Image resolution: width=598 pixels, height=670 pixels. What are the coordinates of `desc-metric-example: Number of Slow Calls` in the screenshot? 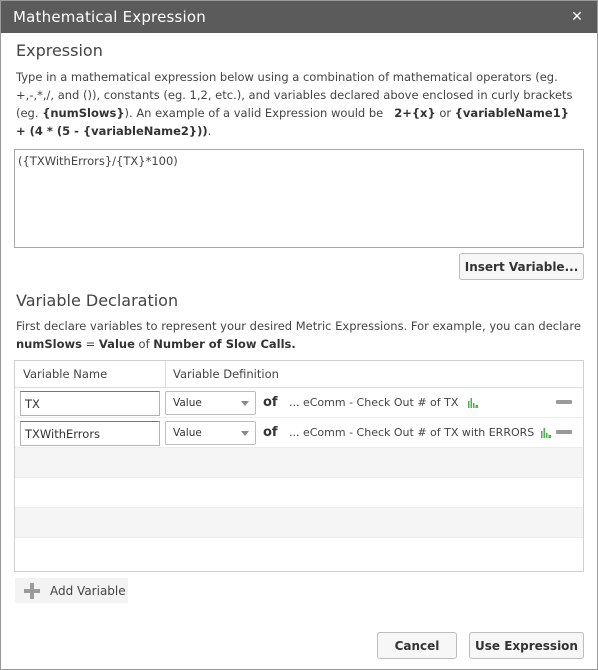 It's located at (222, 344).